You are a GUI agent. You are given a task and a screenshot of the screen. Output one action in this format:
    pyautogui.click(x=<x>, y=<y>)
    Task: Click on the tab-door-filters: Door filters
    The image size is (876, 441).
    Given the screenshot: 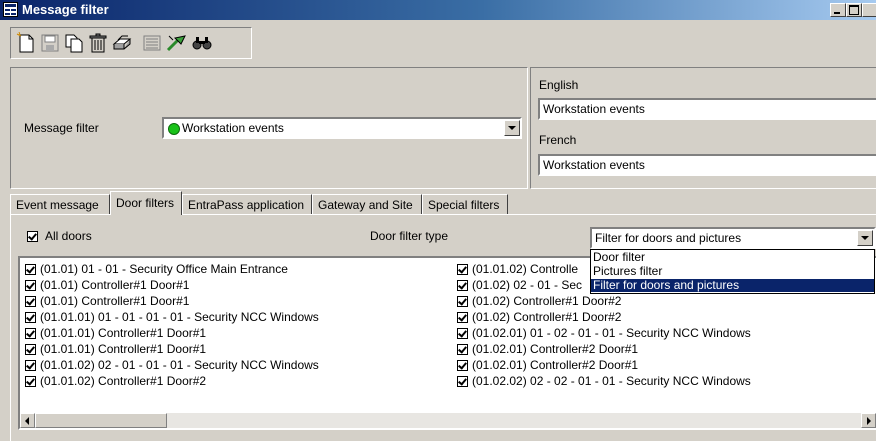 What is the action you would take?
    pyautogui.click(x=146, y=203)
    